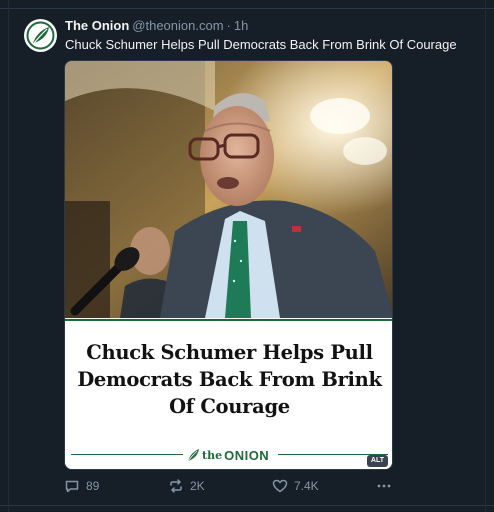 The height and width of the screenshot is (512, 494). I want to click on reply-icon, so click(72, 486).